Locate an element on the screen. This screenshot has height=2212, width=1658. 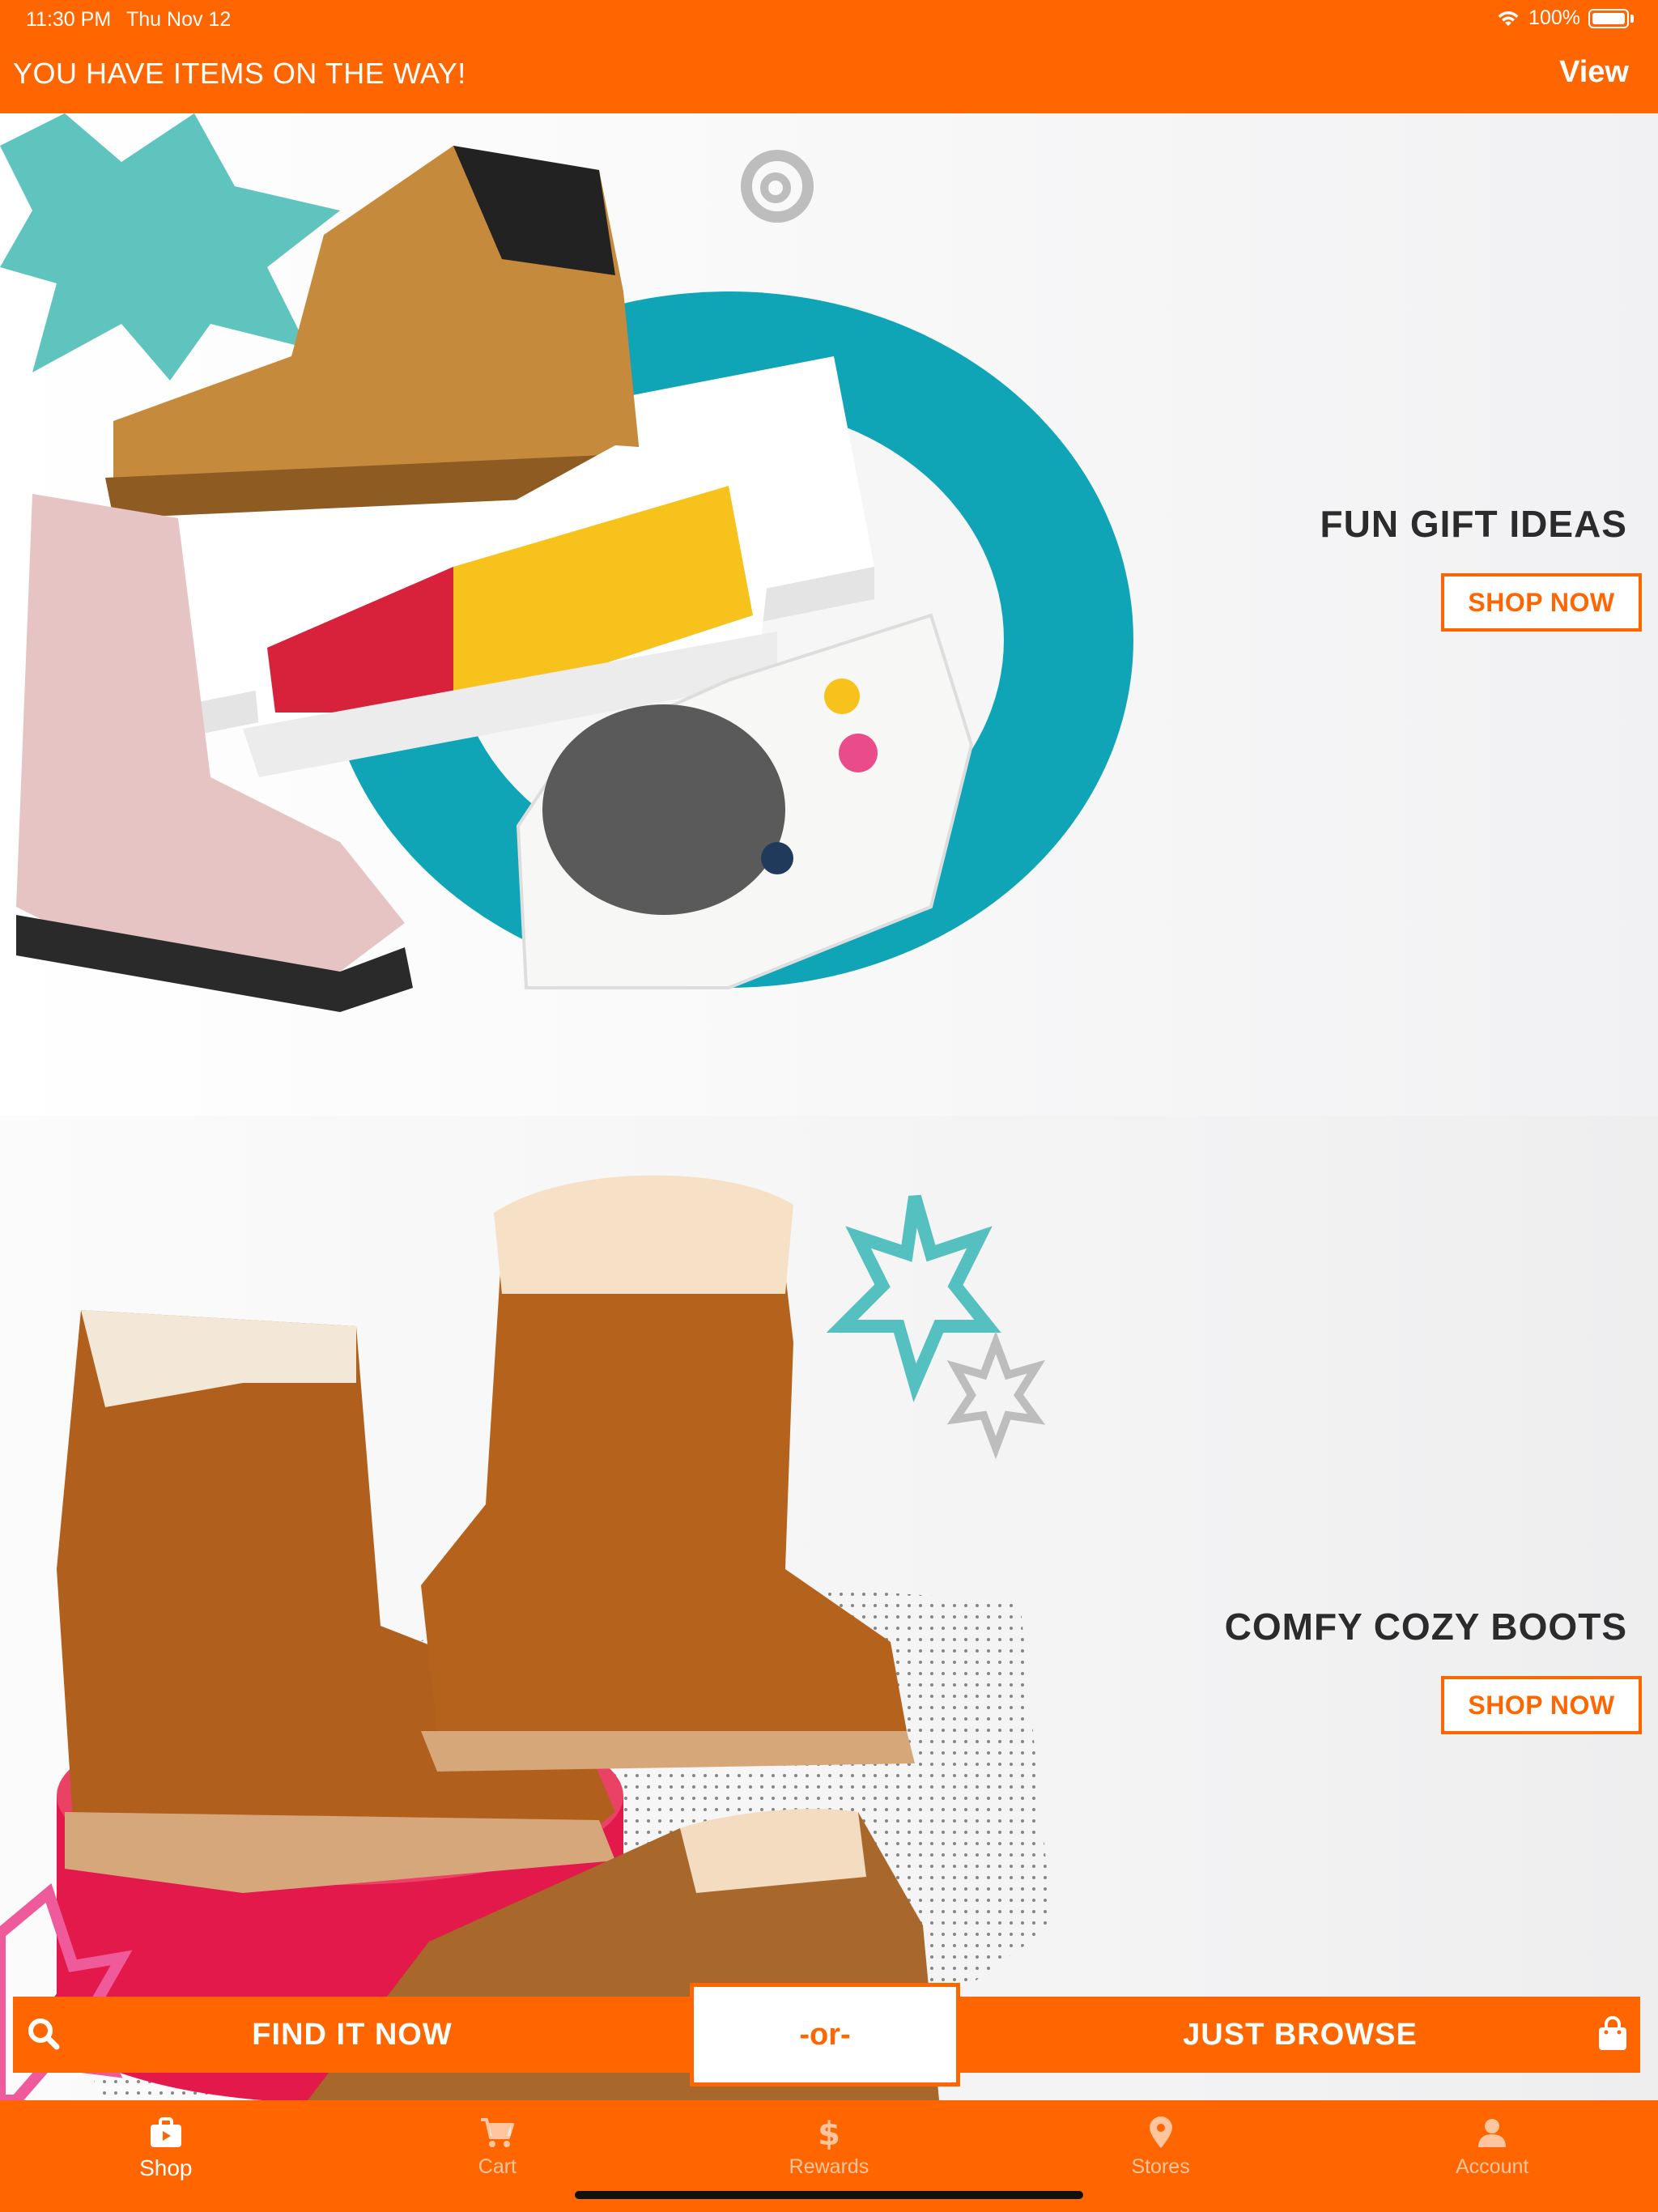
status-right: 100% is located at coordinates (1565, 18).